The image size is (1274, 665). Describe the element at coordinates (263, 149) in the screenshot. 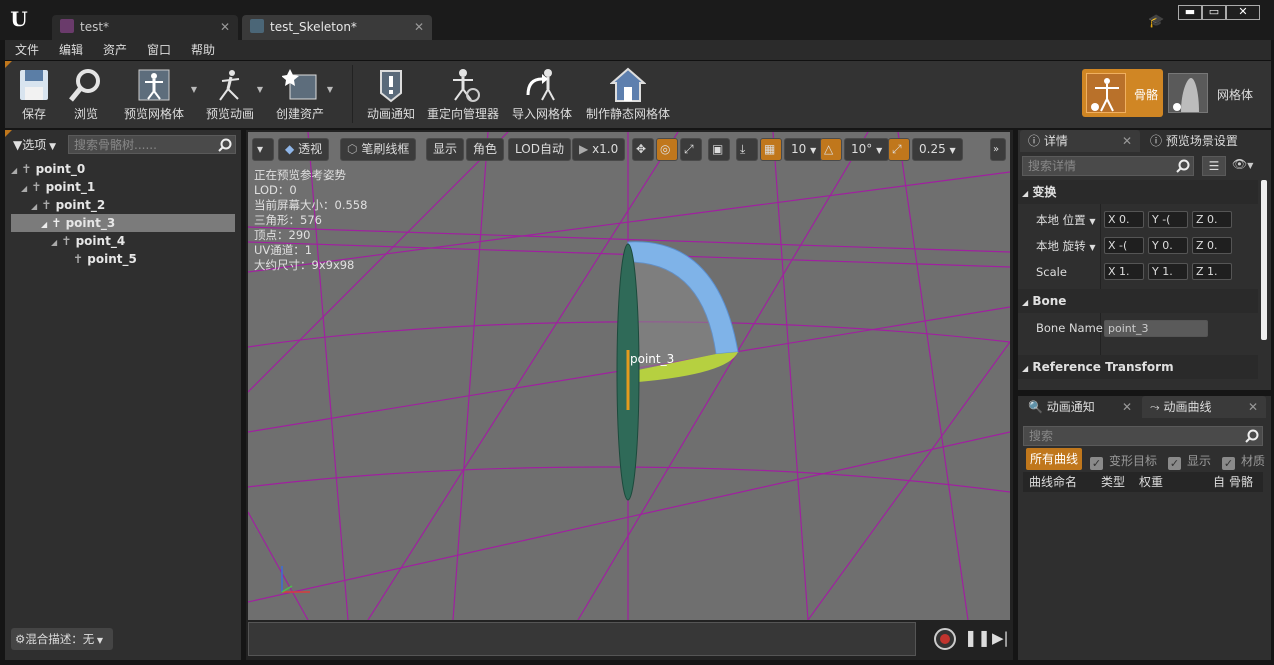

I see `viewport-options-button: ▾` at that location.